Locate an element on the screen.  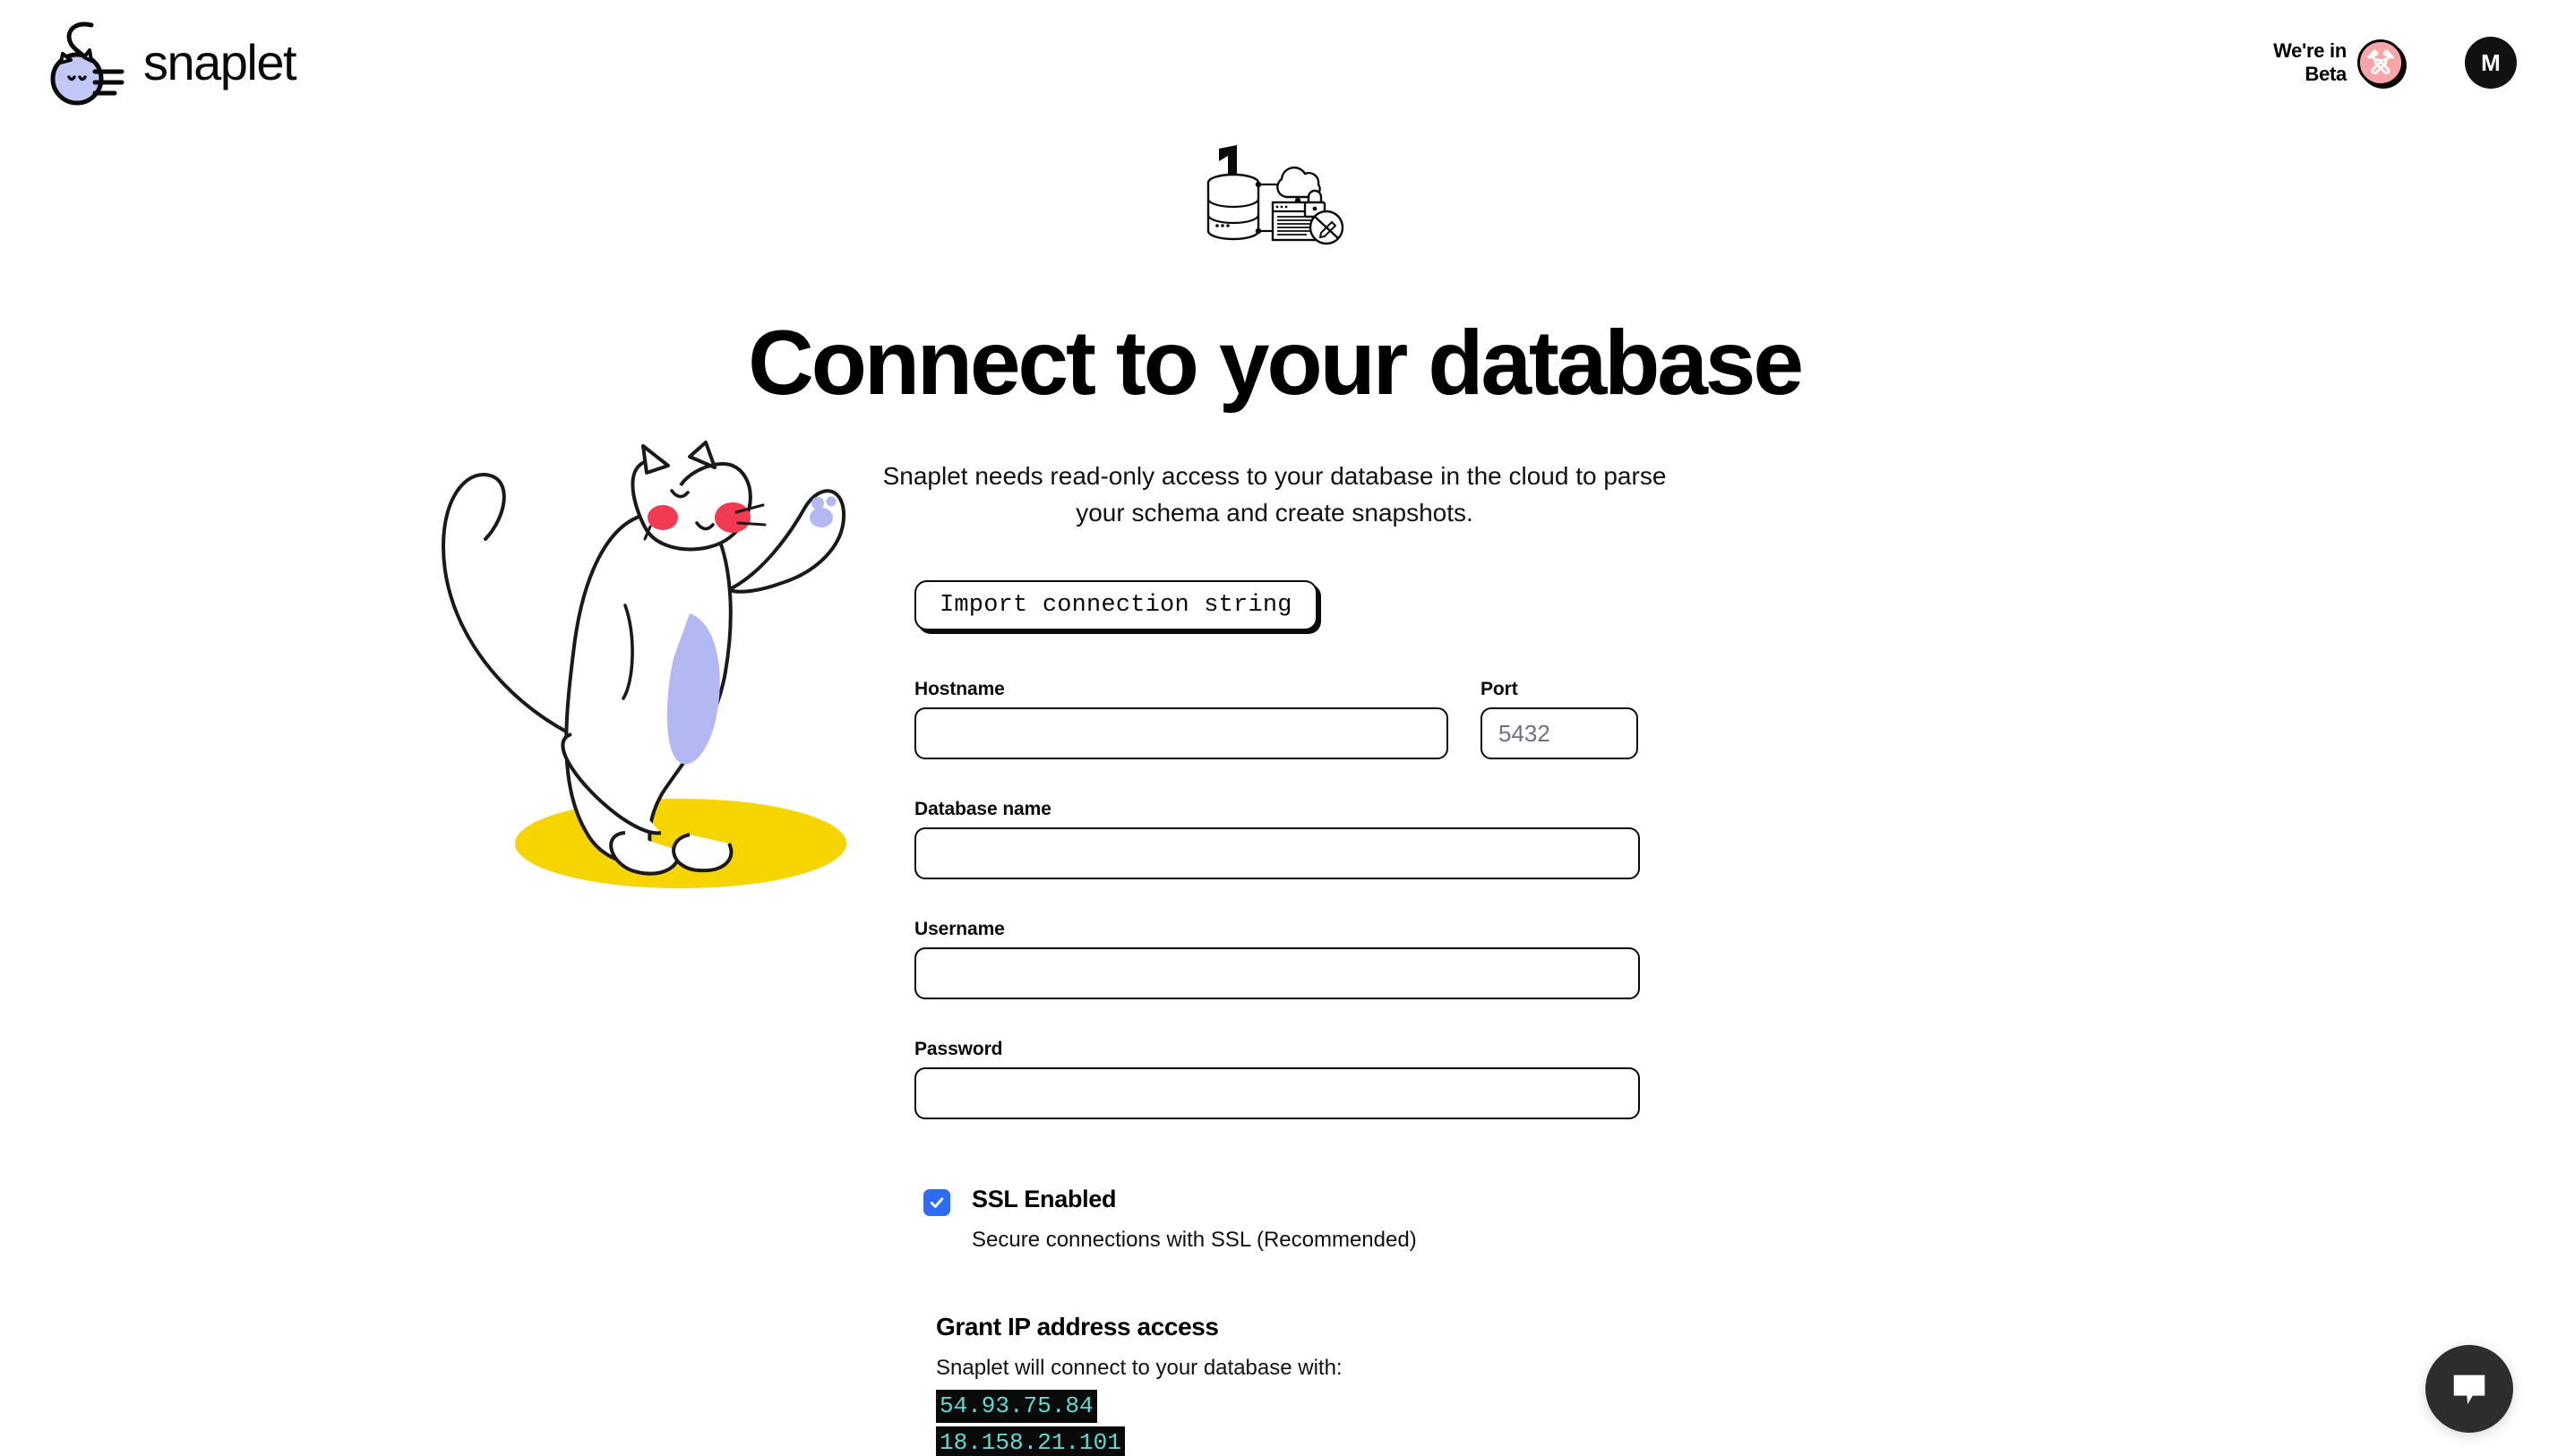
port-label: Port is located at coordinates (1499, 689).